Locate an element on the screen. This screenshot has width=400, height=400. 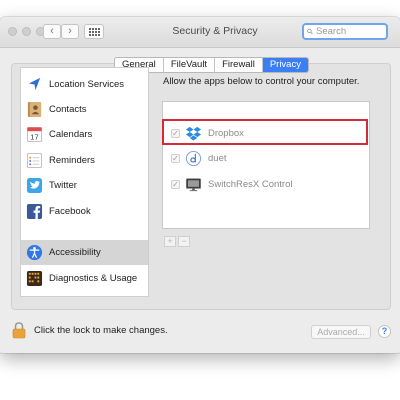
title-bar: ‹ › Security & Privacy is located at coordinates (200, 32).